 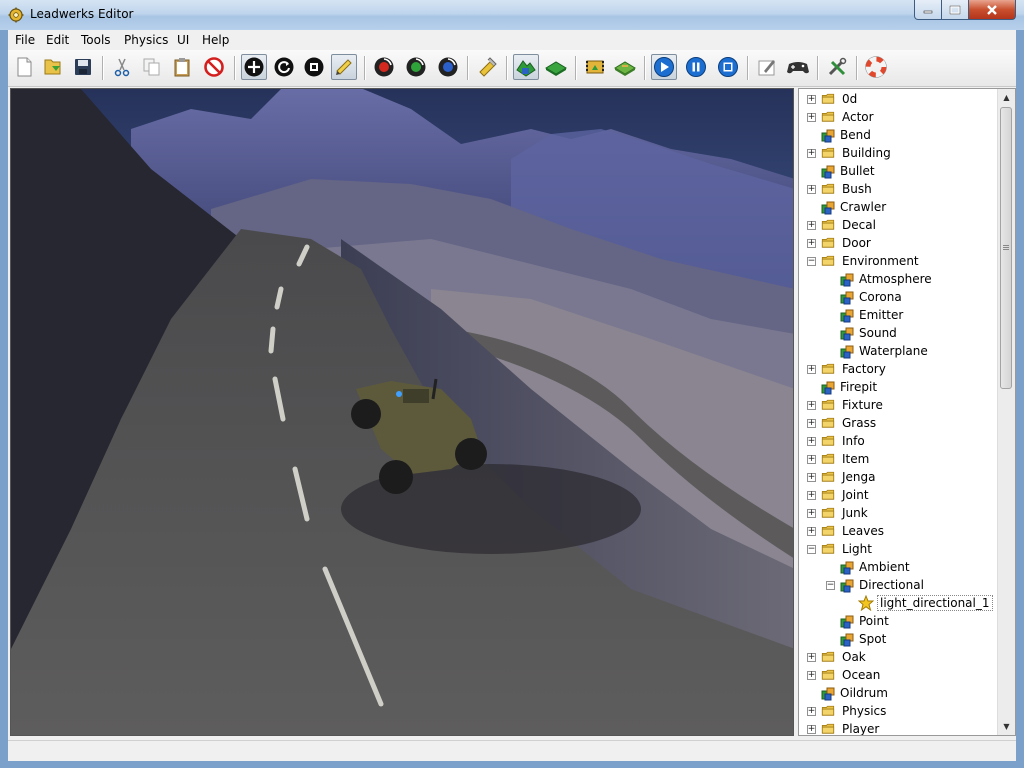 I want to click on script-editor-button, so click(x=767, y=67).